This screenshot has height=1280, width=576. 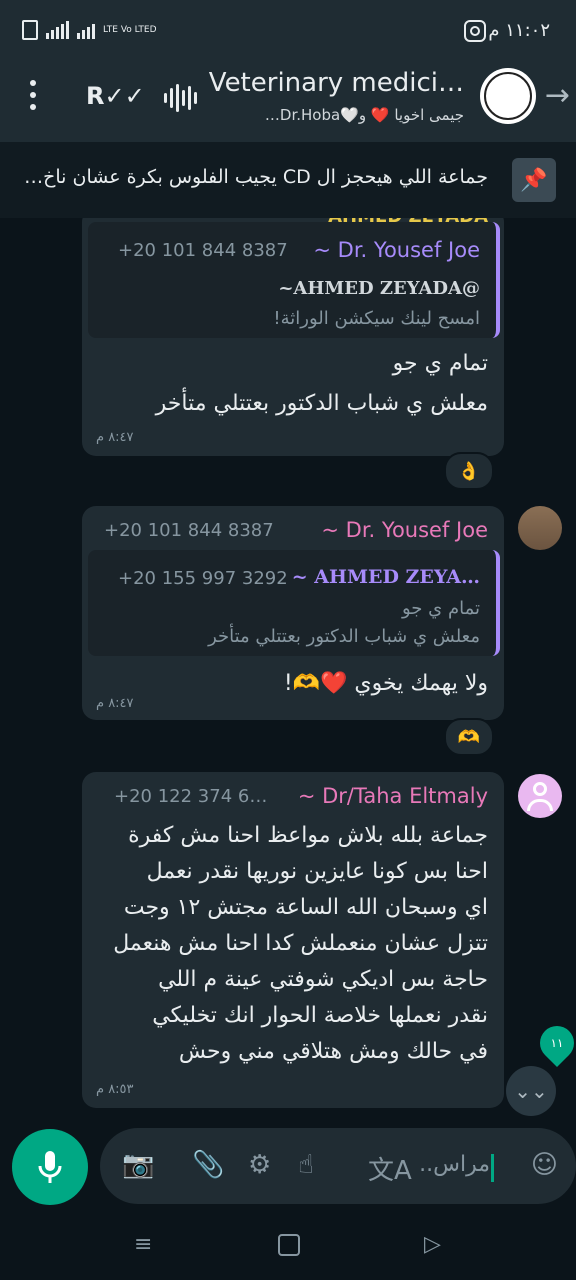 I want to click on quote-phone: +20 155 997 3292, so click(x=203, y=578).